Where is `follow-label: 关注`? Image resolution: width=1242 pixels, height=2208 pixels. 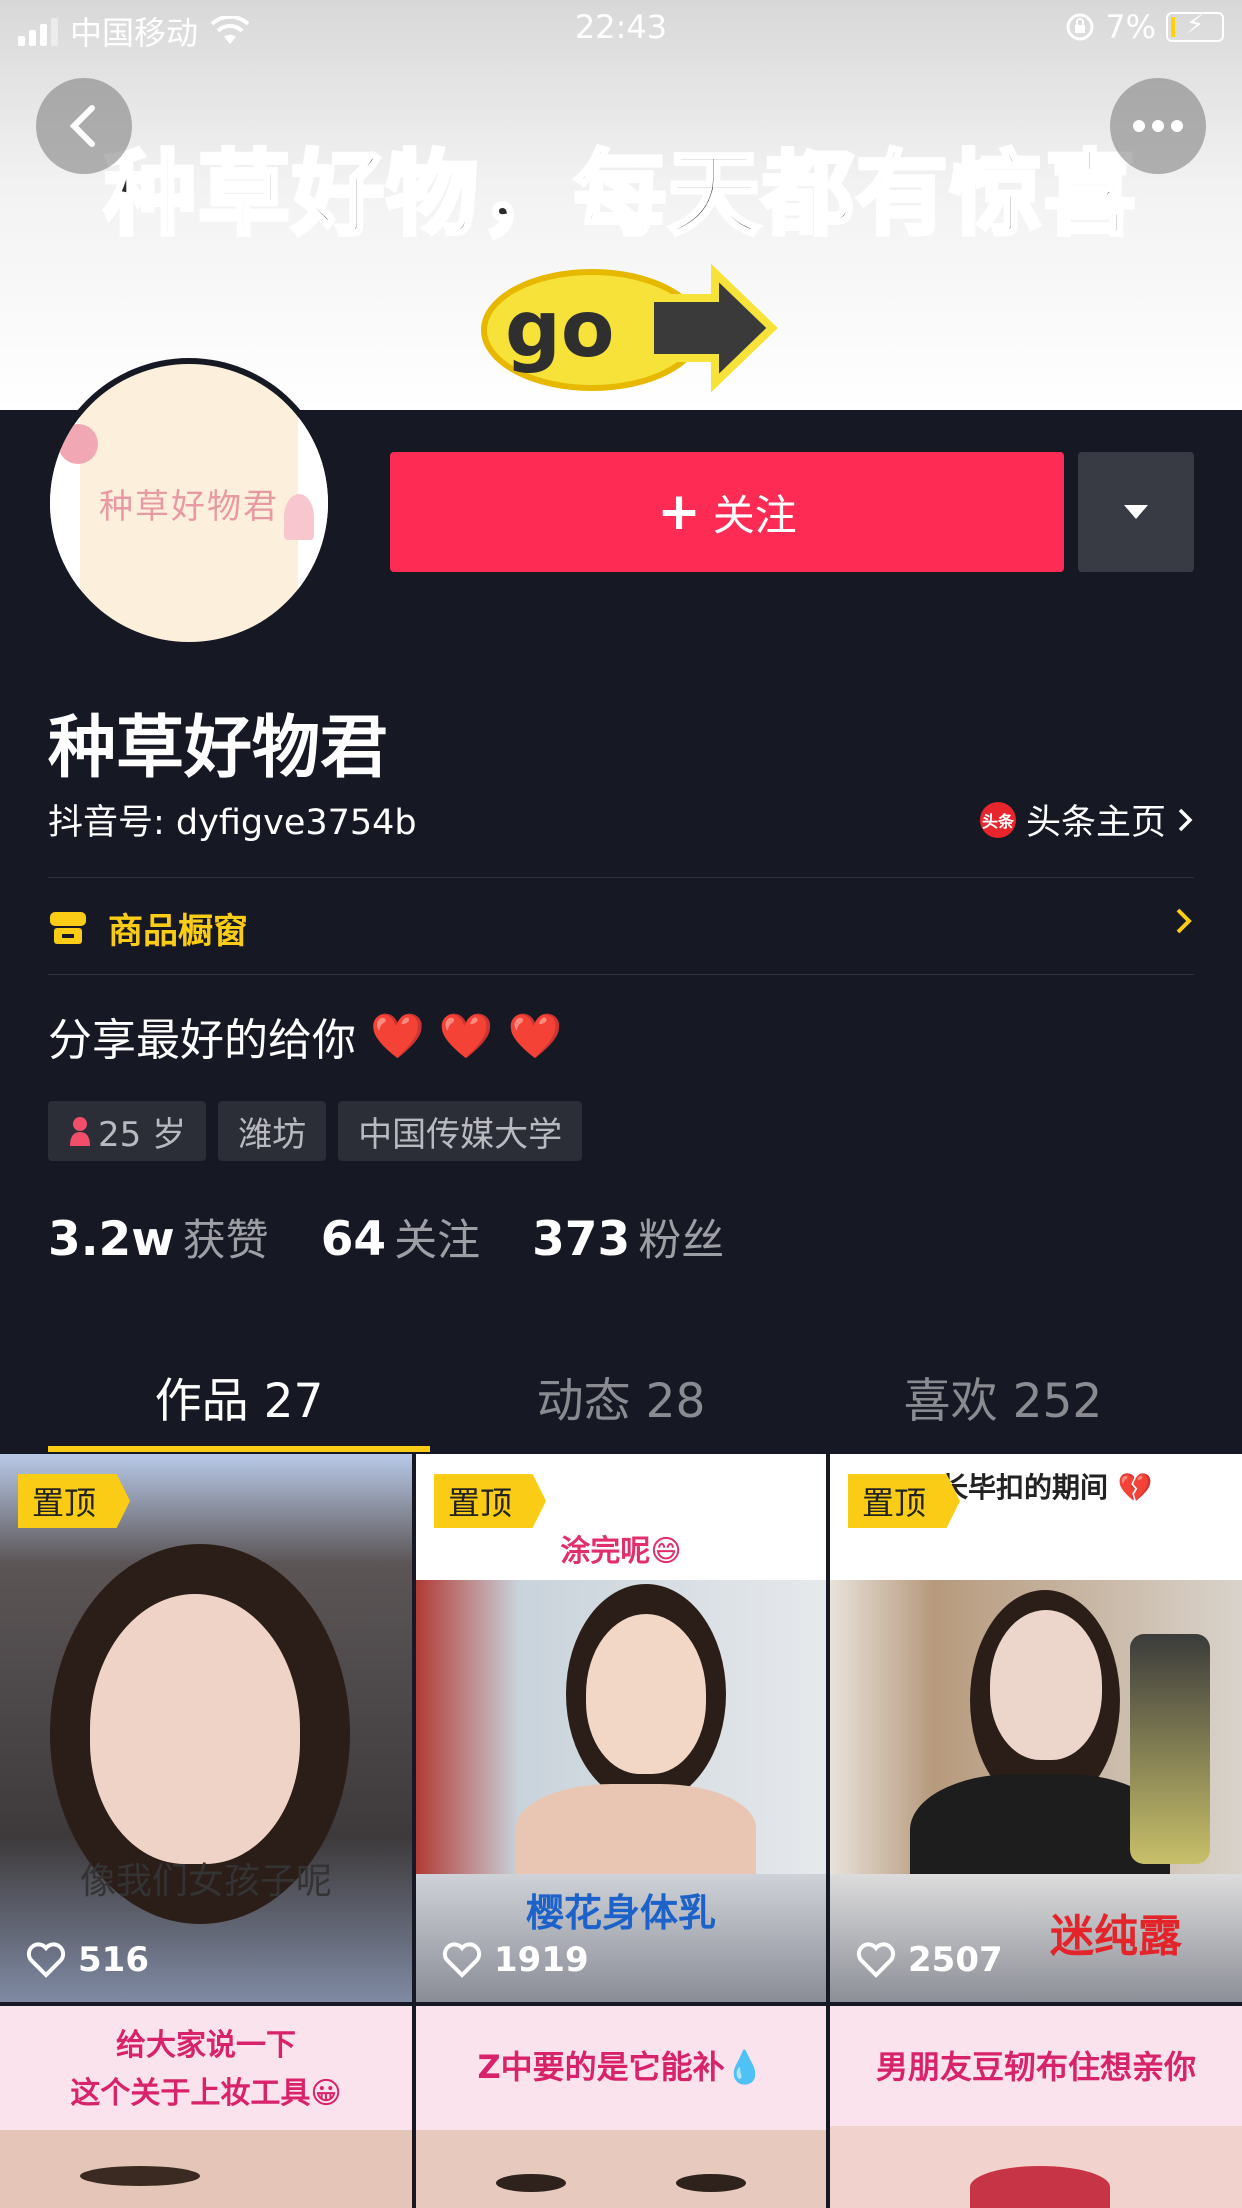
follow-label: 关注 is located at coordinates (754, 515).